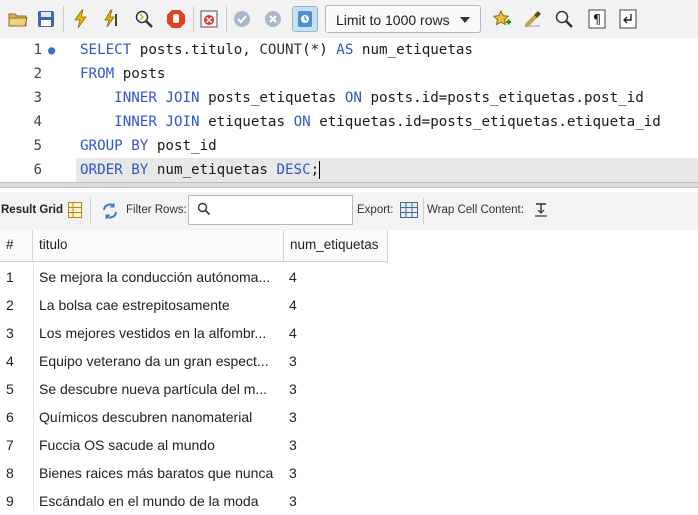  I want to click on search-icon, so click(204, 210).